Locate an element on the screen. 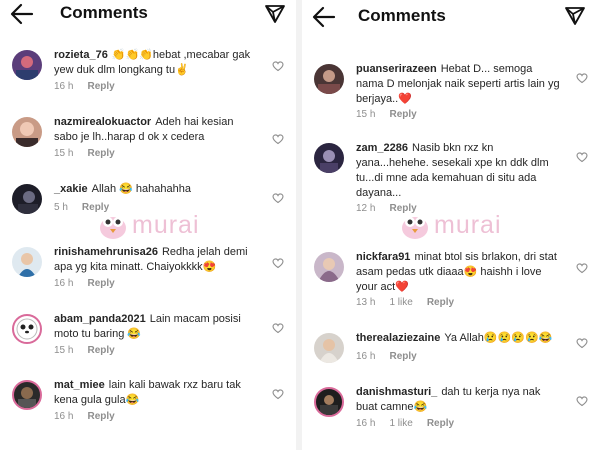 This screenshot has width=600, height=450. comment-meta: 16 h 1 like Reply is located at coordinates (412, 423).